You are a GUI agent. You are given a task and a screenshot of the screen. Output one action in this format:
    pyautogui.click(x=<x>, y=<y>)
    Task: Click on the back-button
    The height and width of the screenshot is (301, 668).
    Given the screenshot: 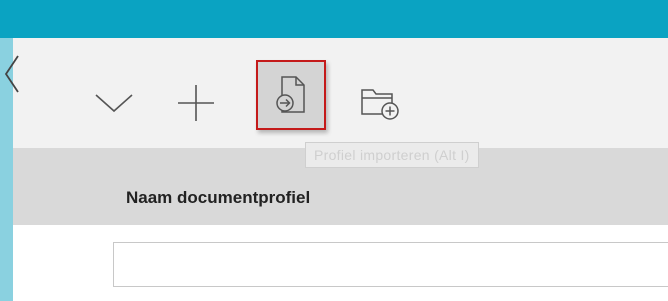 What is the action you would take?
    pyautogui.click(x=13, y=74)
    